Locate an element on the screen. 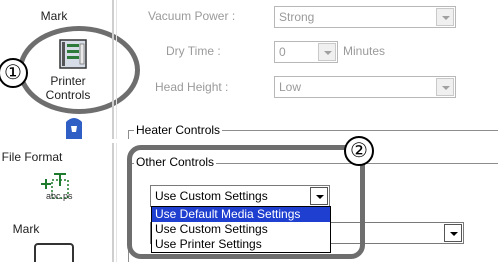 The width and height of the screenshot is (498, 262). sidebar-next-icon is located at coordinates (74, 126).